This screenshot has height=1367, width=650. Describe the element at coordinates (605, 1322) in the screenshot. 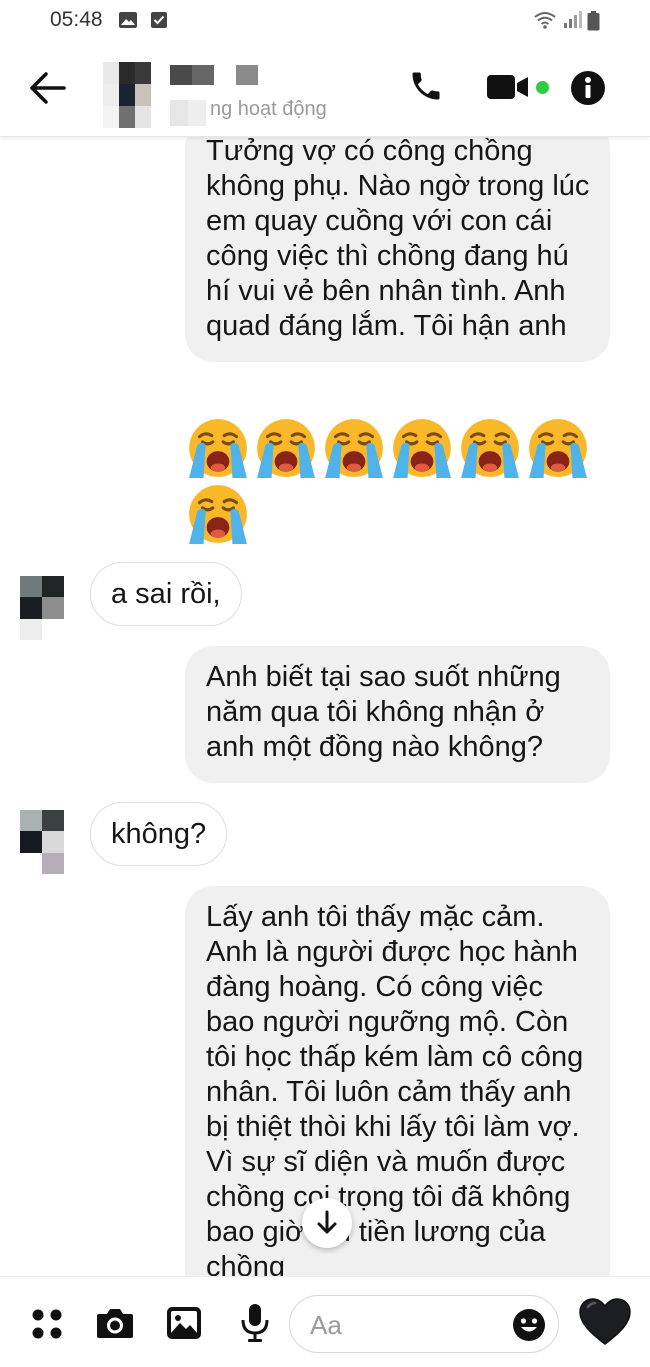

I see `heart-icon` at that location.